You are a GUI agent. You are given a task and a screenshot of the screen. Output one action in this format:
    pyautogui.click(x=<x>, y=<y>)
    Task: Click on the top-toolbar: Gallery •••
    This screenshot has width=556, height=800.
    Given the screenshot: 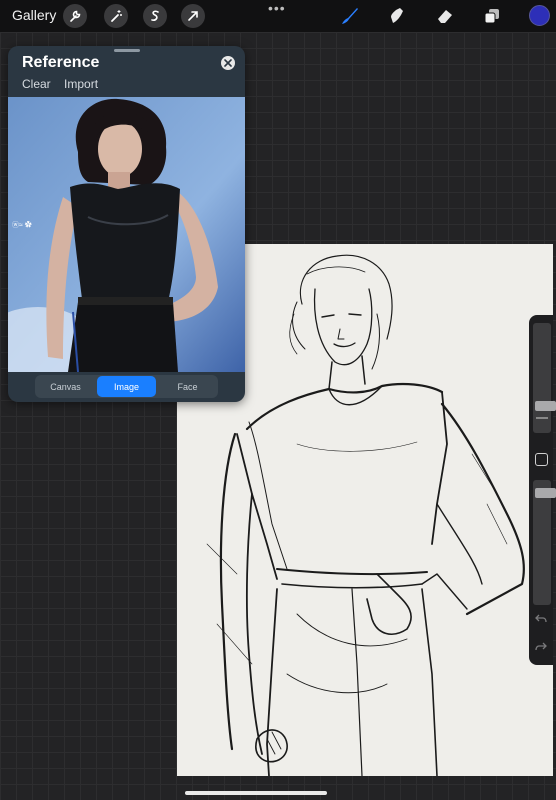 What is the action you would take?
    pyautogui.click(x=278, y=16)
    